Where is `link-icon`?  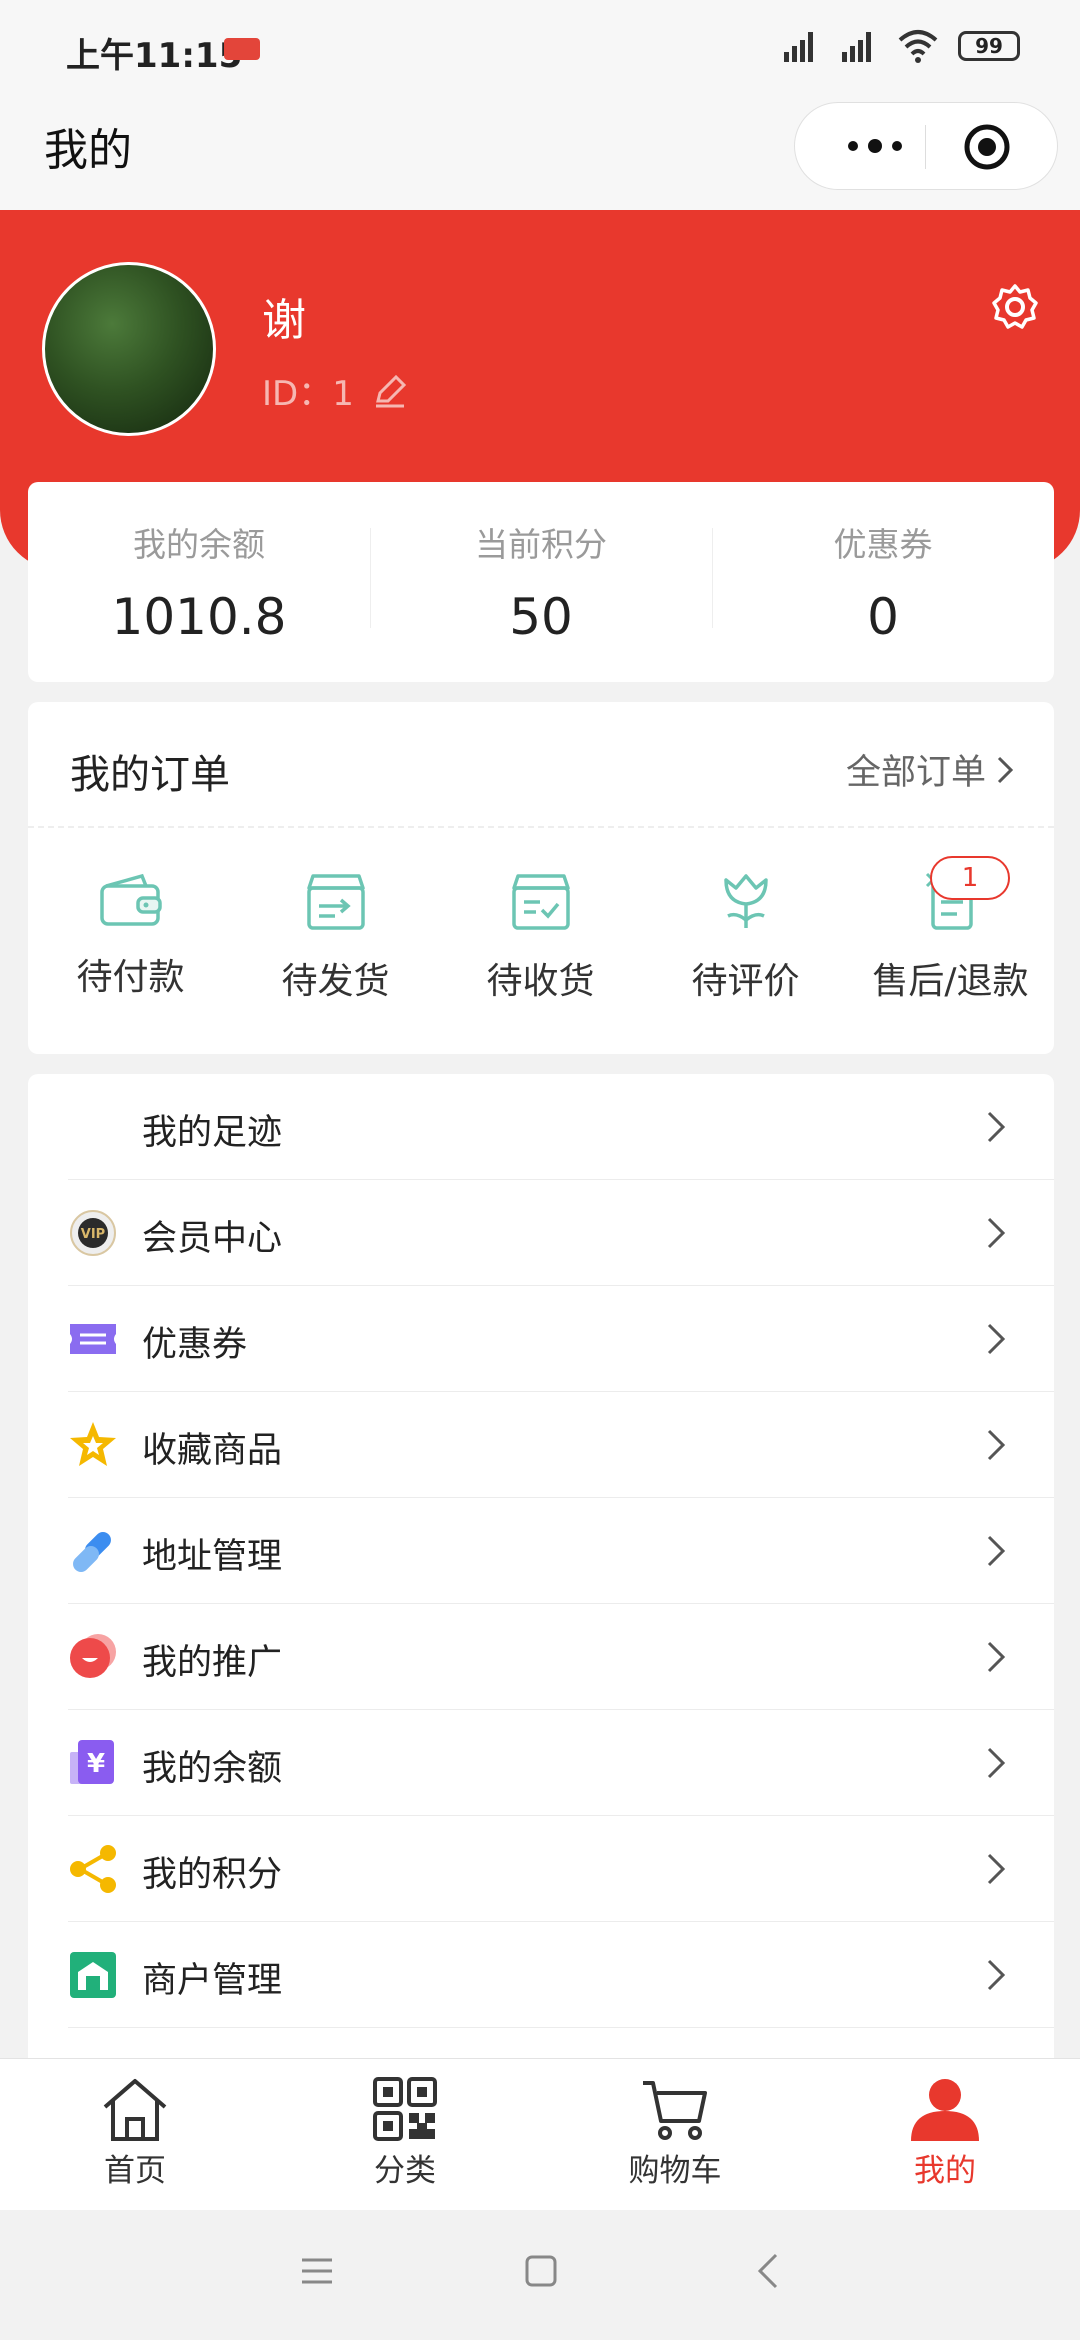 link-icon is located at coordinates (92, 1552).